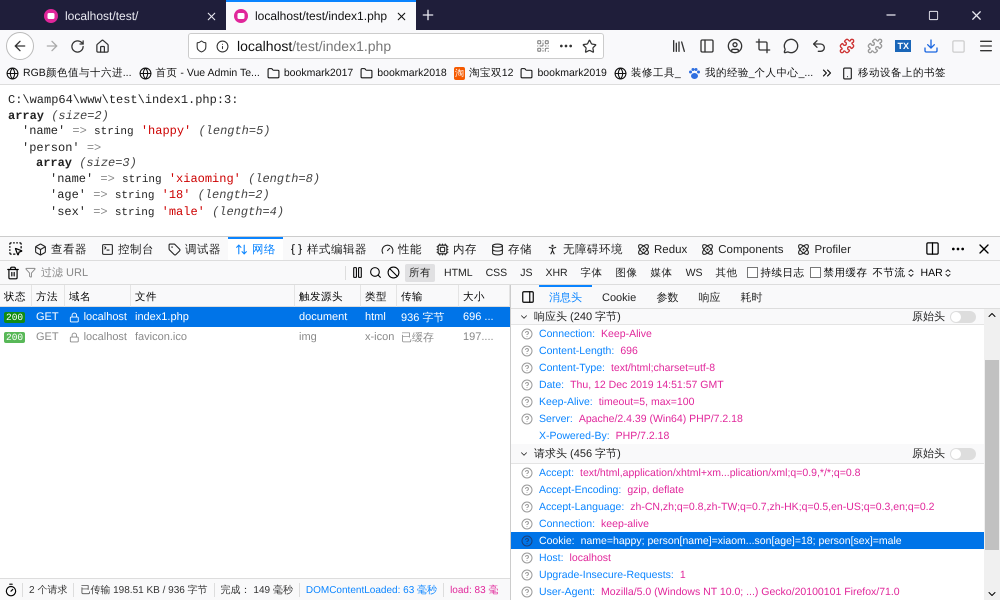 The height and width of the screenshot is (600, 1000). Describe the element at coordinates (679, 46) in the screenshot. I see `library-icon` at that location.